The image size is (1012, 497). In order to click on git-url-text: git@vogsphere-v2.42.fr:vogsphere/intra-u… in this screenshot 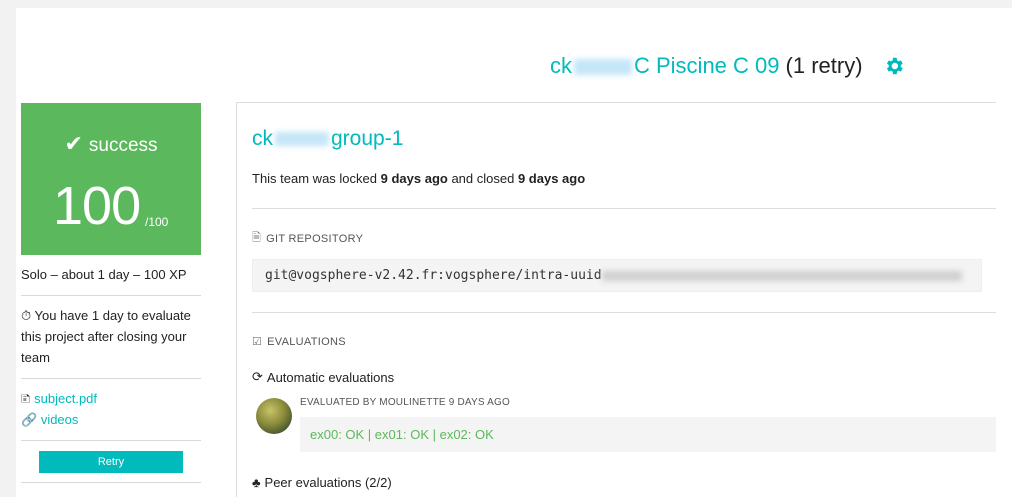, I will do `click(433, 275)`.